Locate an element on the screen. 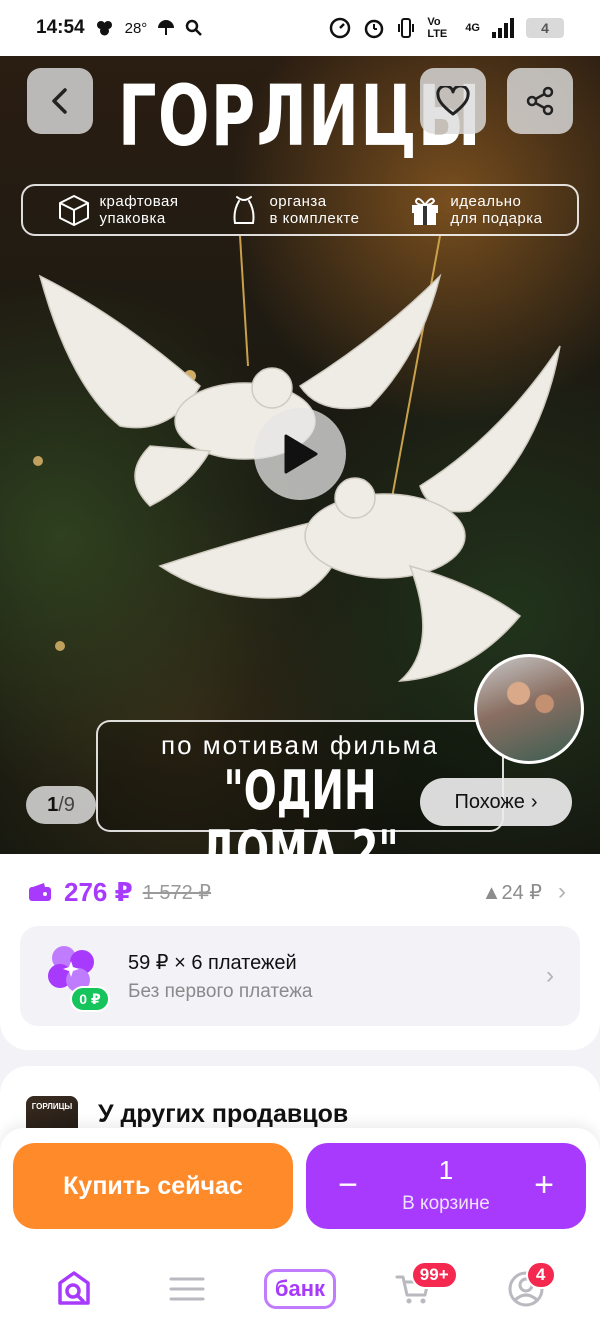  page-total: 9 is located at coordinates (69, 804).